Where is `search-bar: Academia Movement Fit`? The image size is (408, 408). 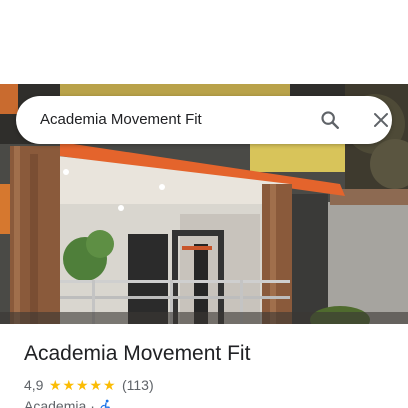 search-bar: Academia Movement Fit is located at coordinates (204, 120).